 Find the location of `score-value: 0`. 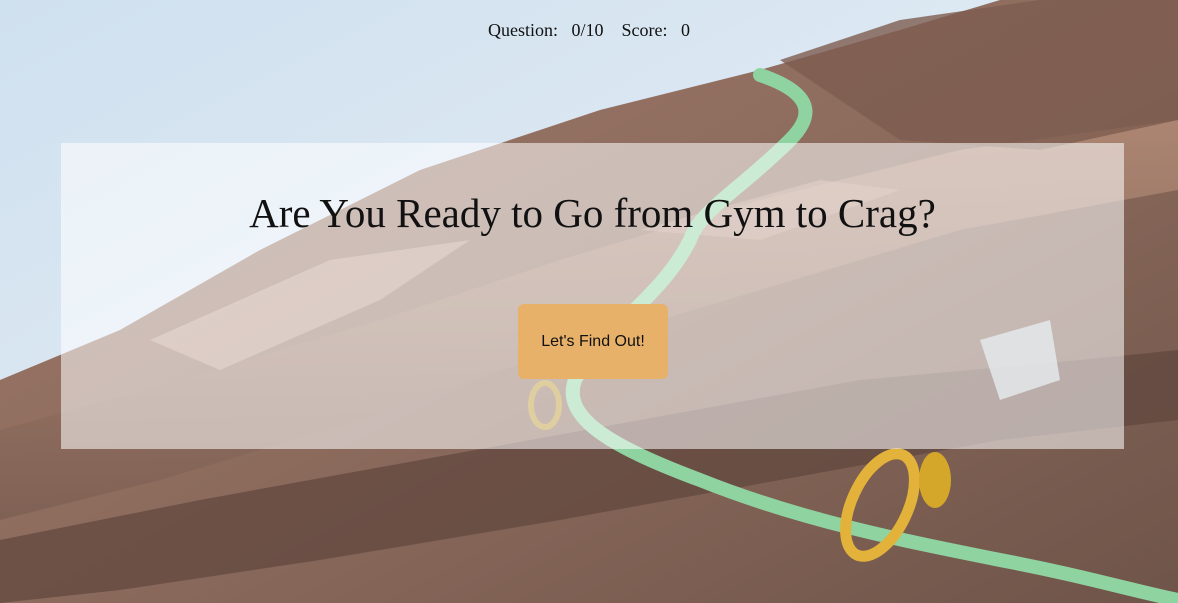

score-value: 0 is located at coordinates (685, 30).